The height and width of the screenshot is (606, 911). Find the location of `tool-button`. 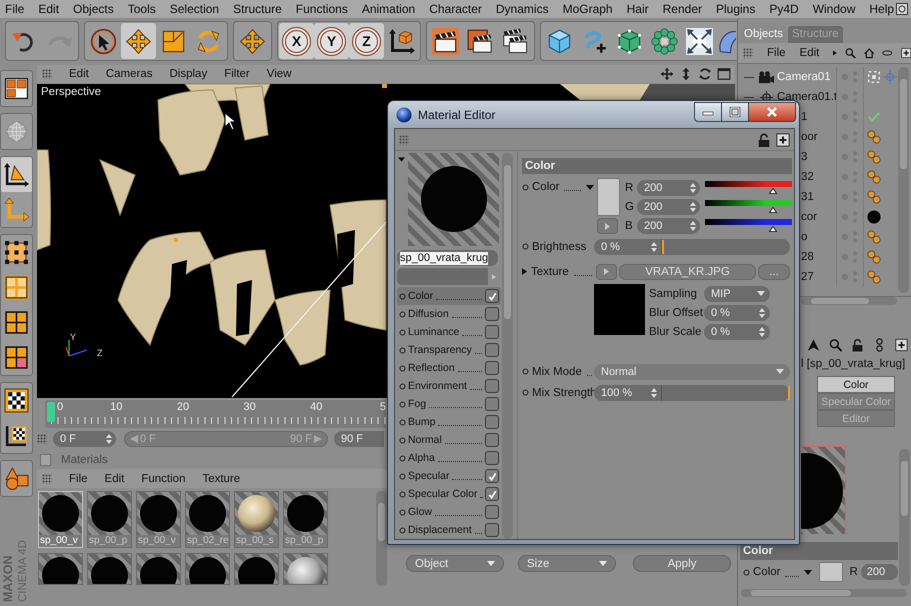

tool-button is located at coordinates (138, 41).